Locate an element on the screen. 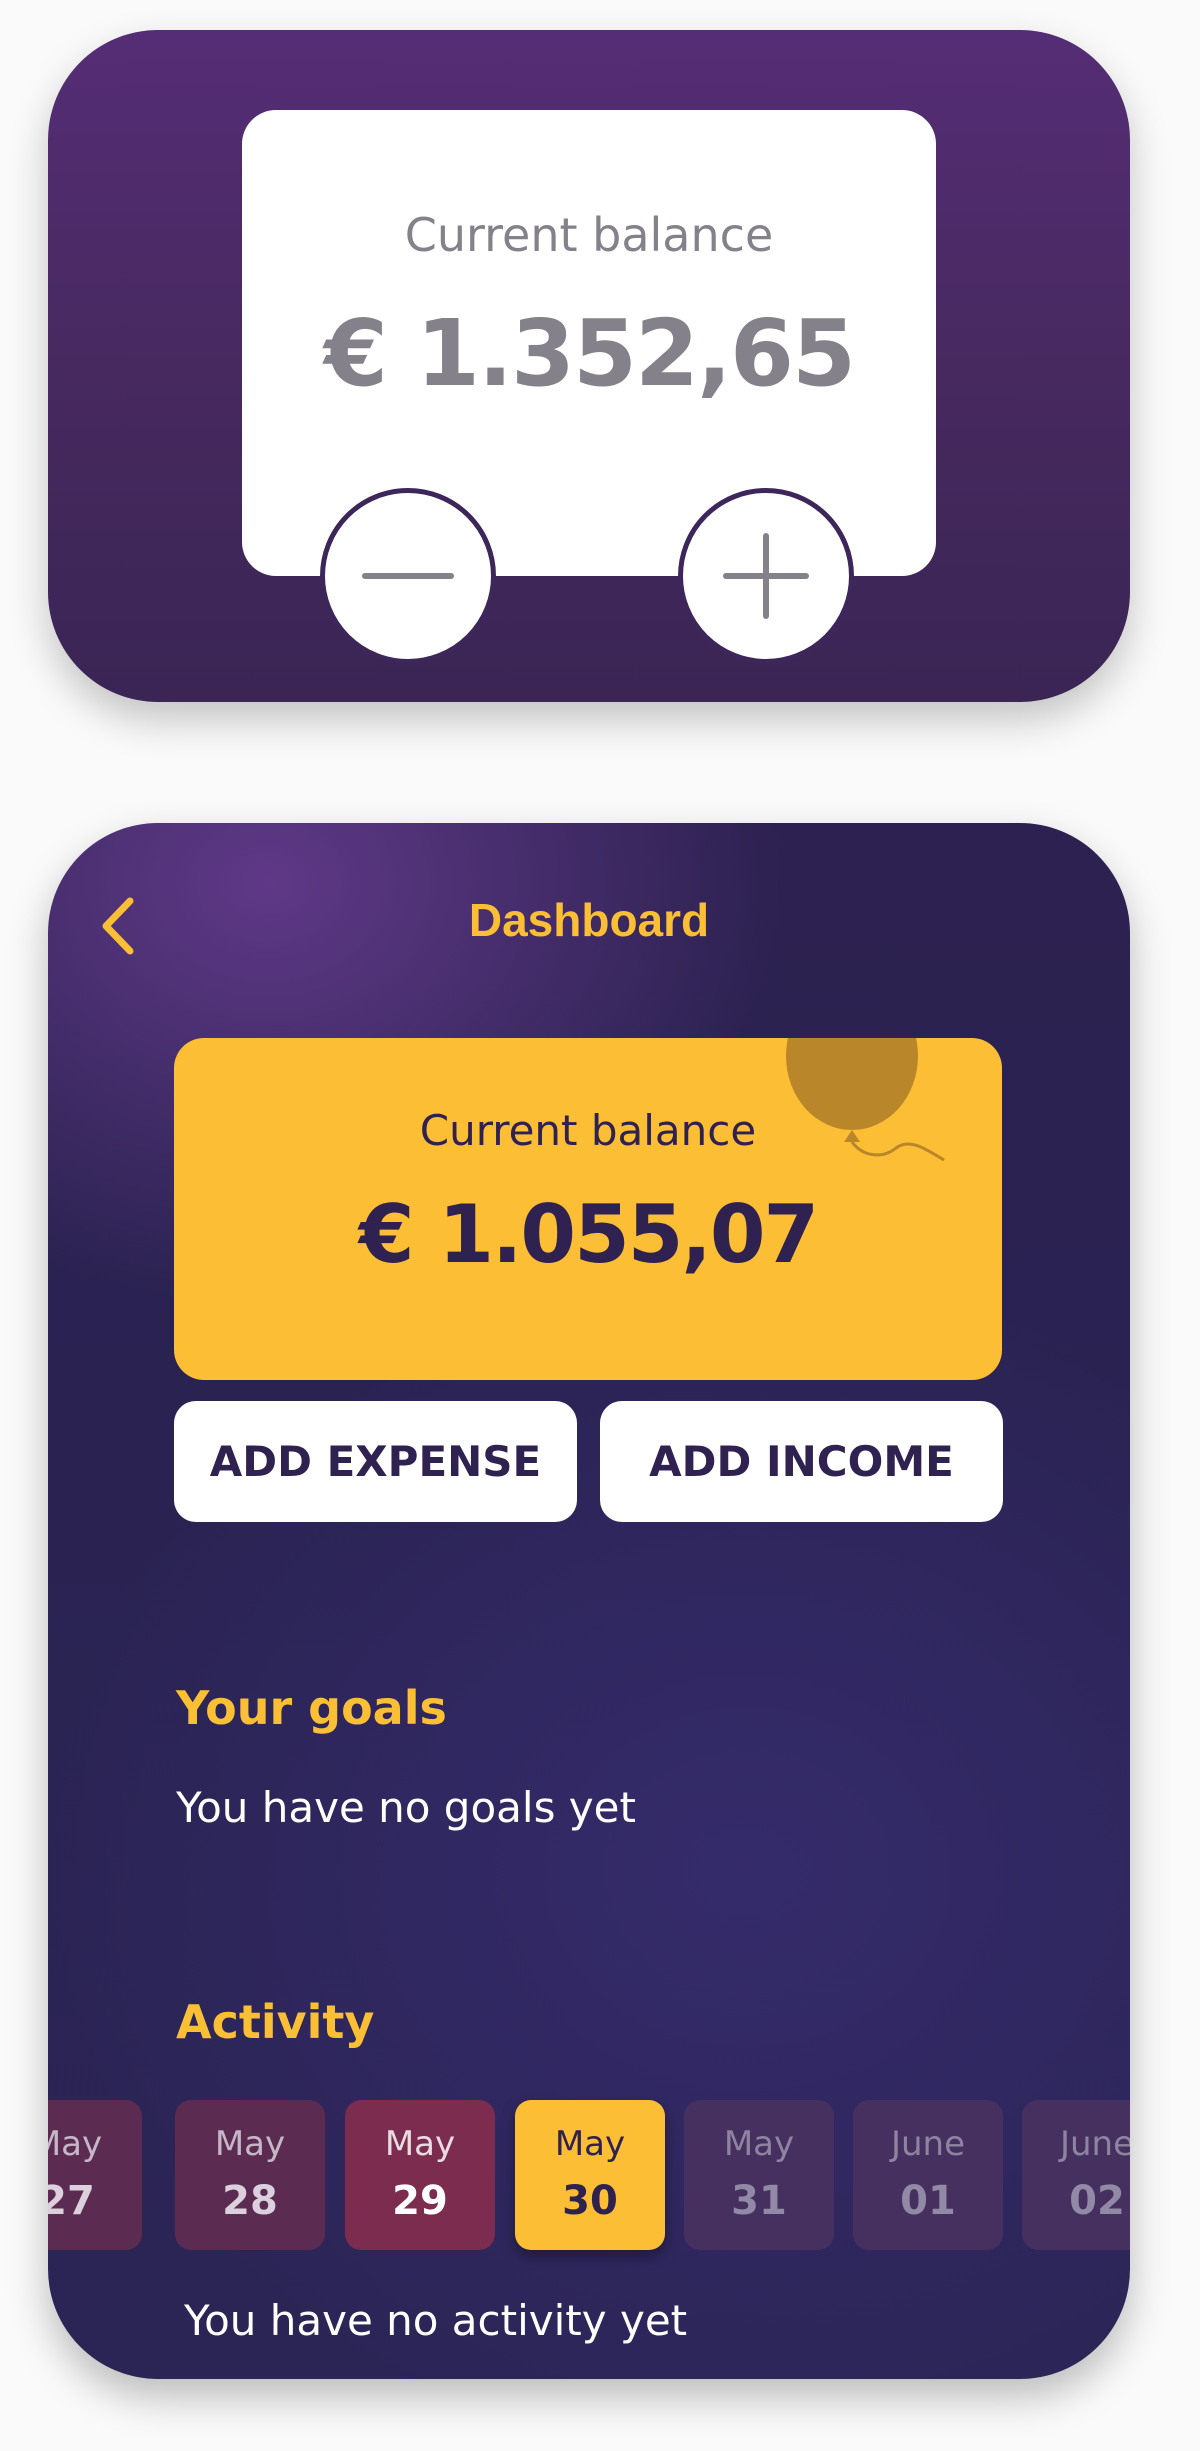 The image size is (1200, 2451). date-chip-may-29: May 29 is located at coordinates (420, 2175).